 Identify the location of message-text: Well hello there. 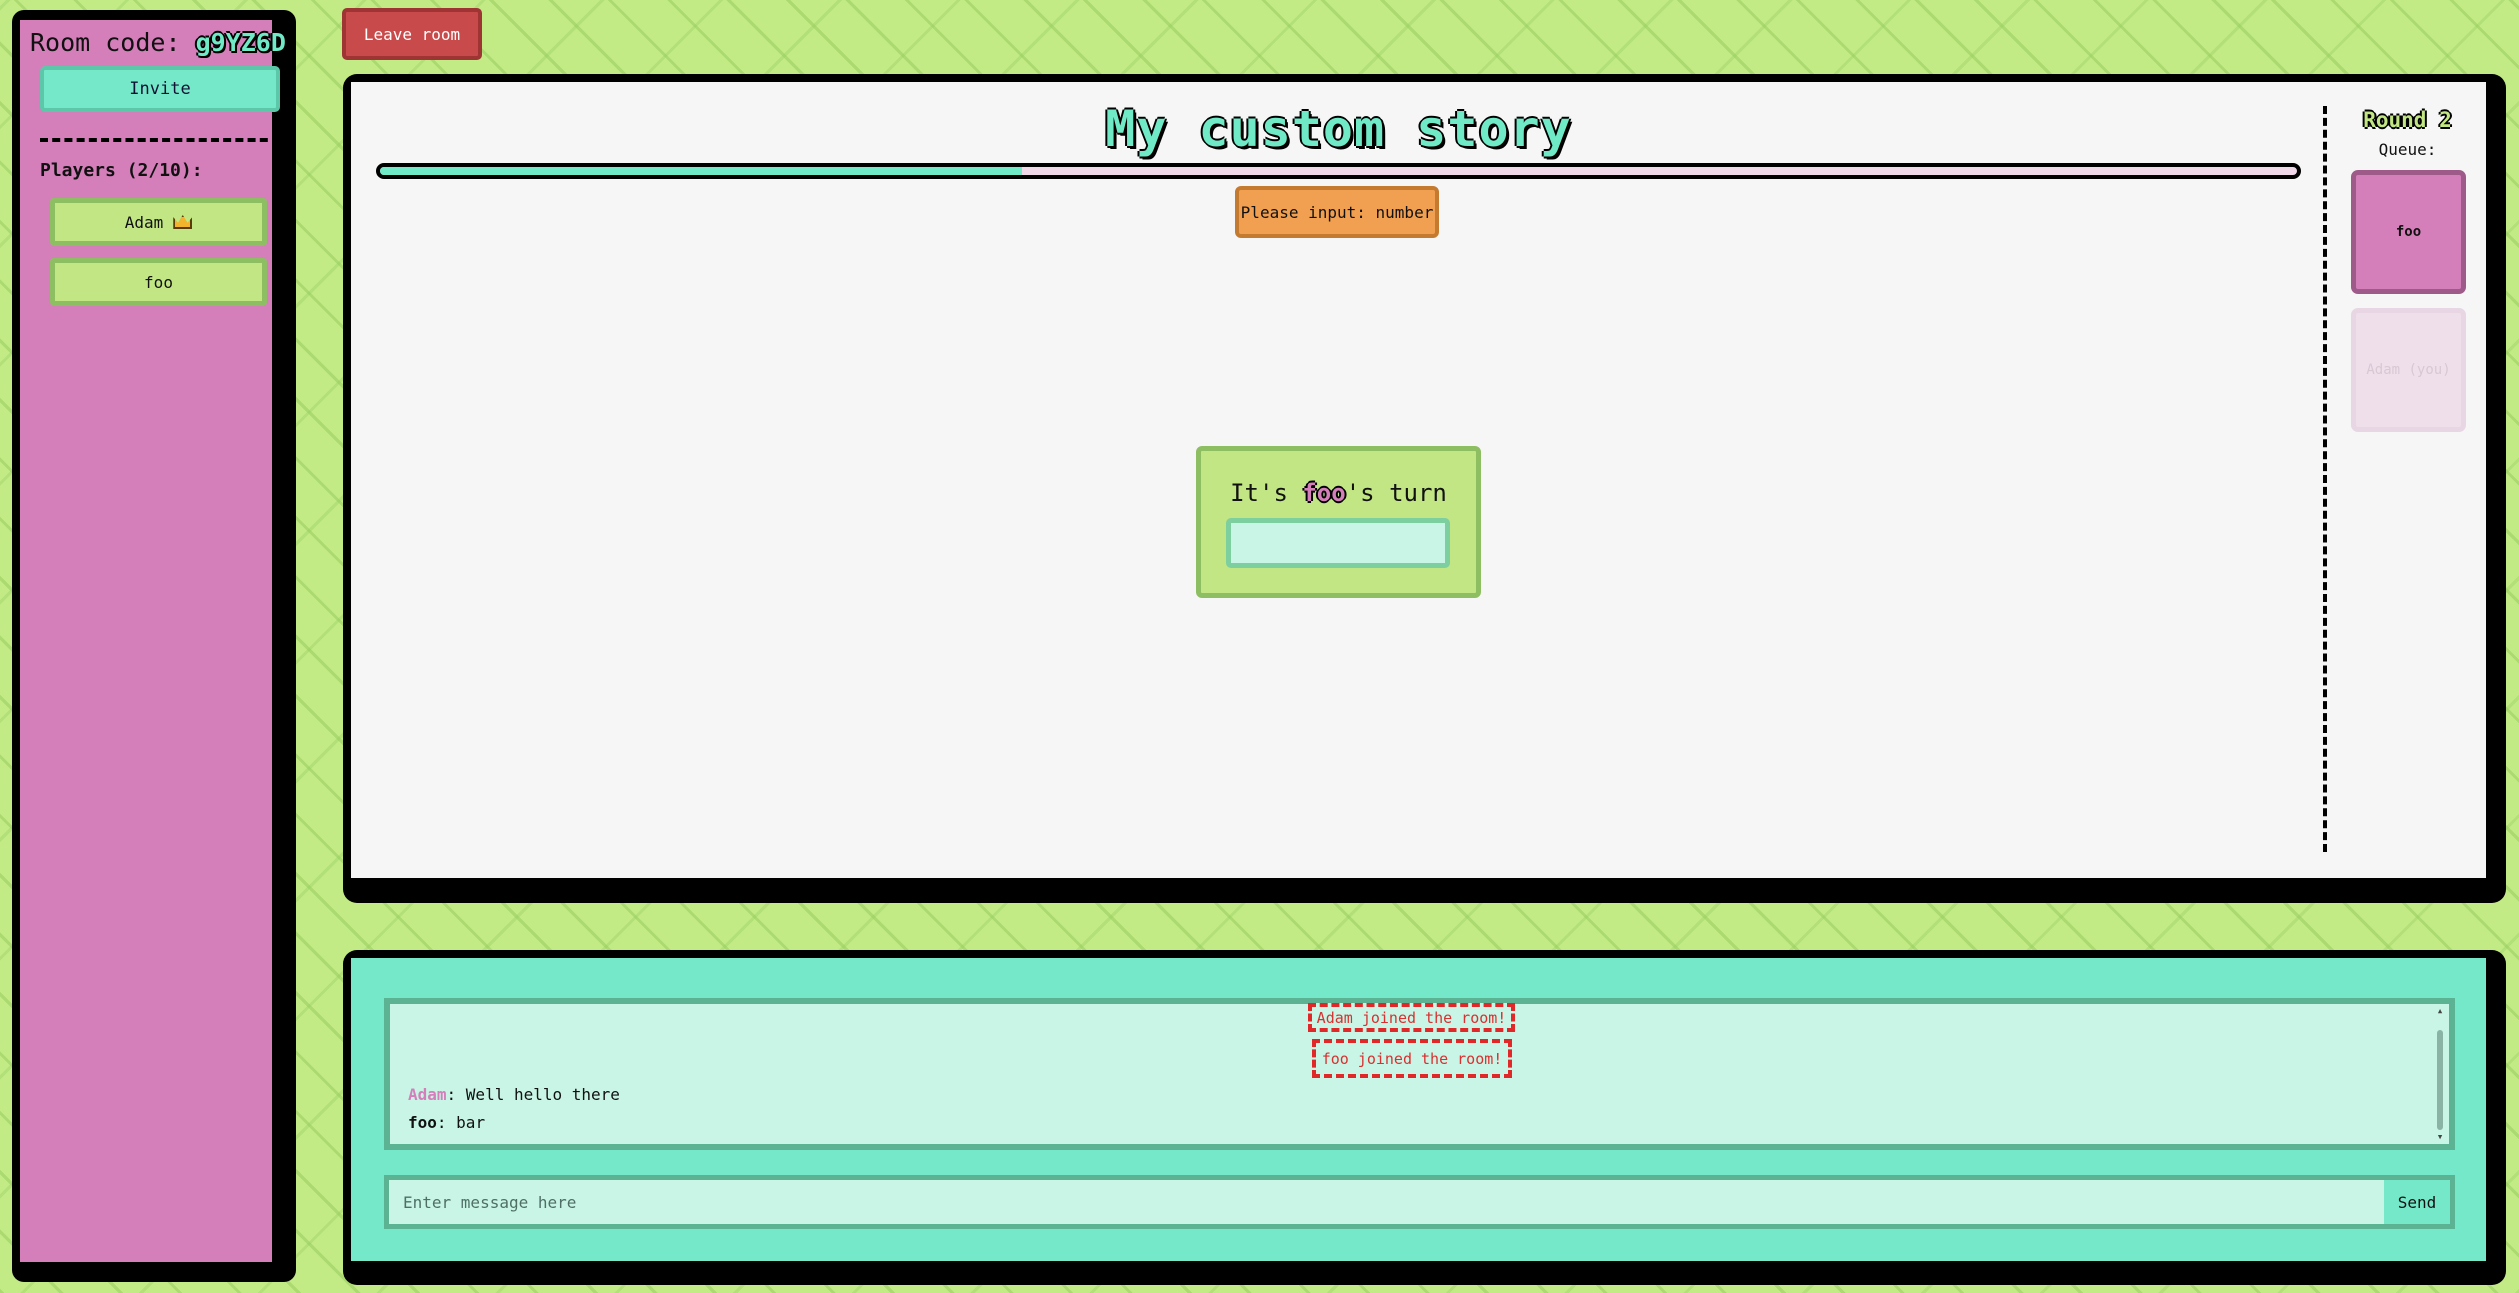
(542, 1094).